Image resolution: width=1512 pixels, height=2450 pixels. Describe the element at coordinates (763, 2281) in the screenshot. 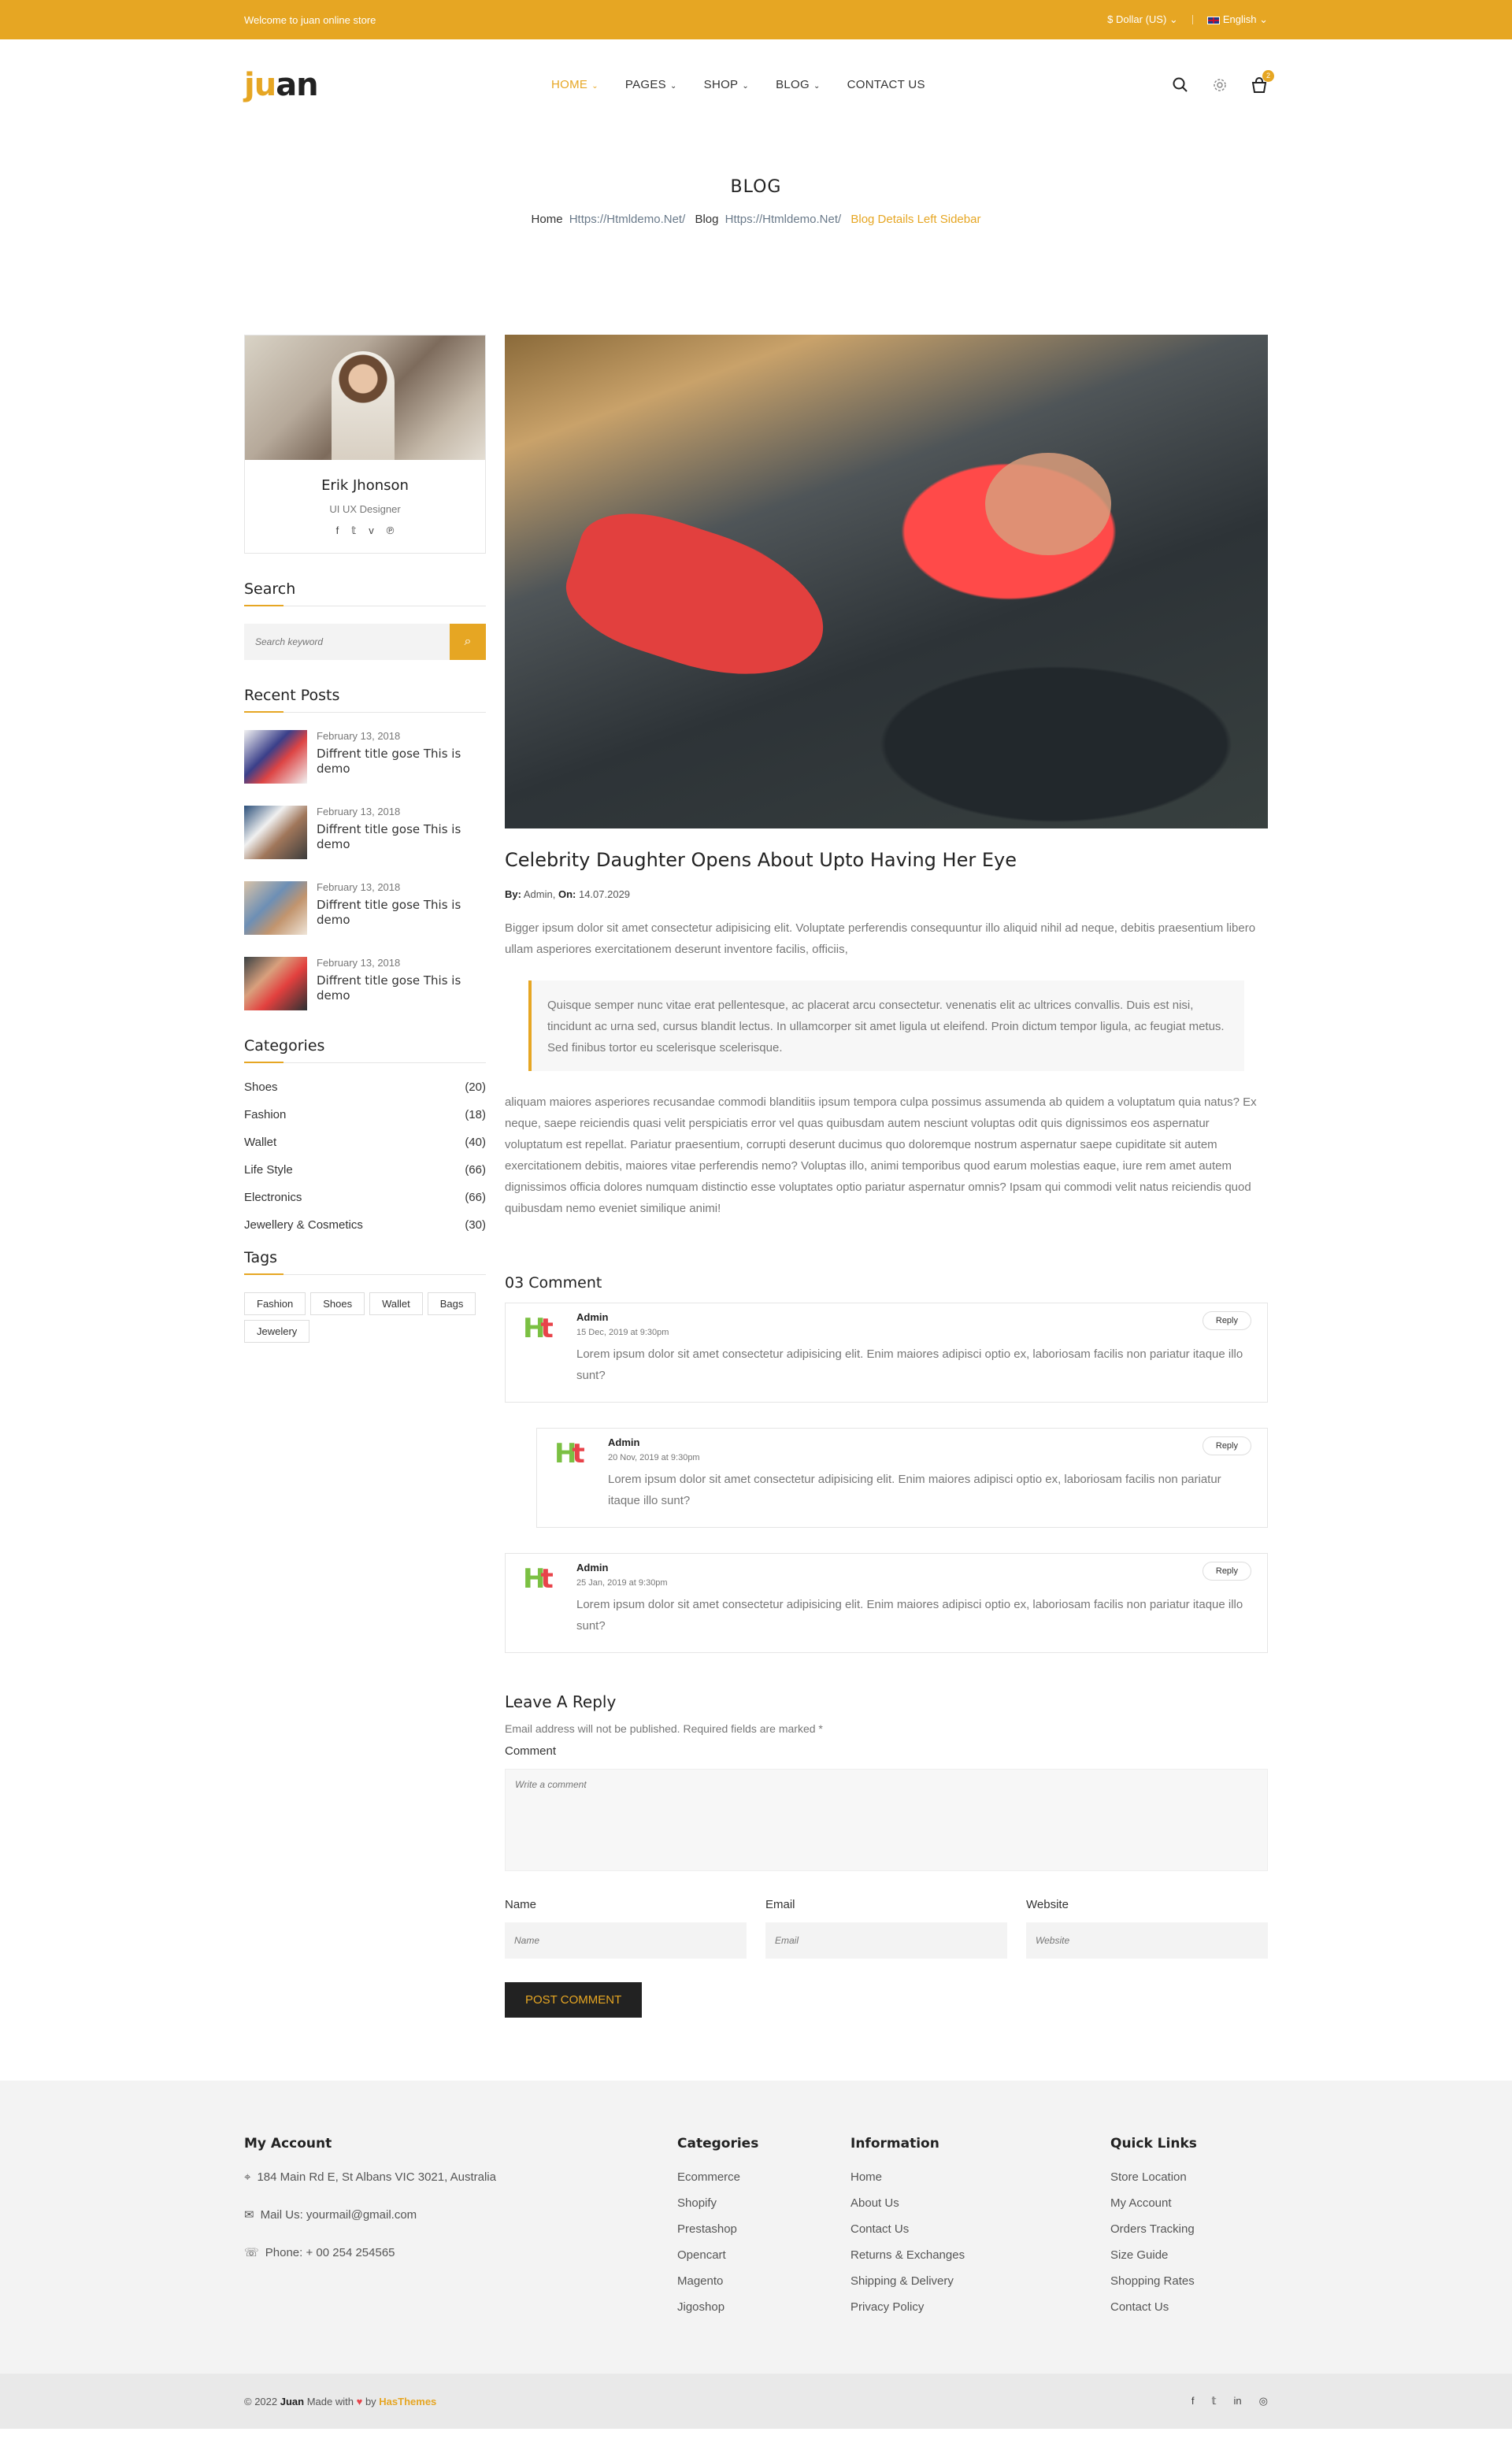

I see `footer-link: Magento` at that location.